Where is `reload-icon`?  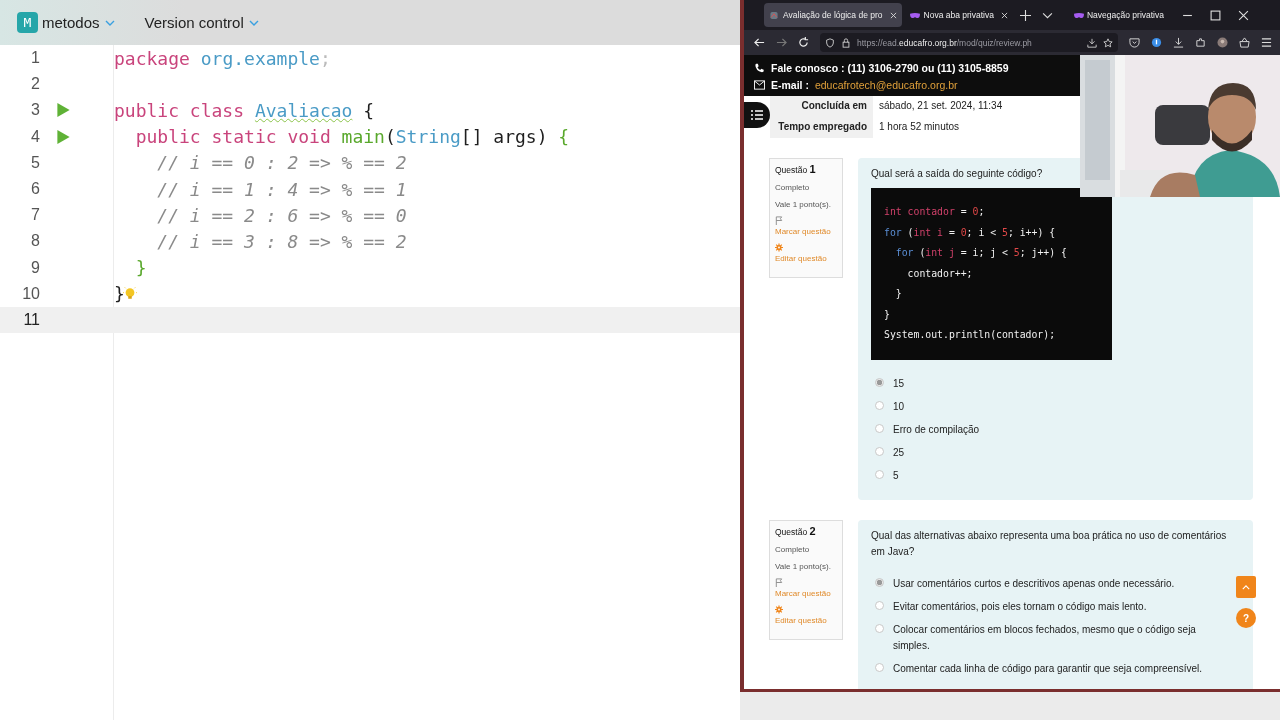 reload-icon is located at coordinates (803, 42).